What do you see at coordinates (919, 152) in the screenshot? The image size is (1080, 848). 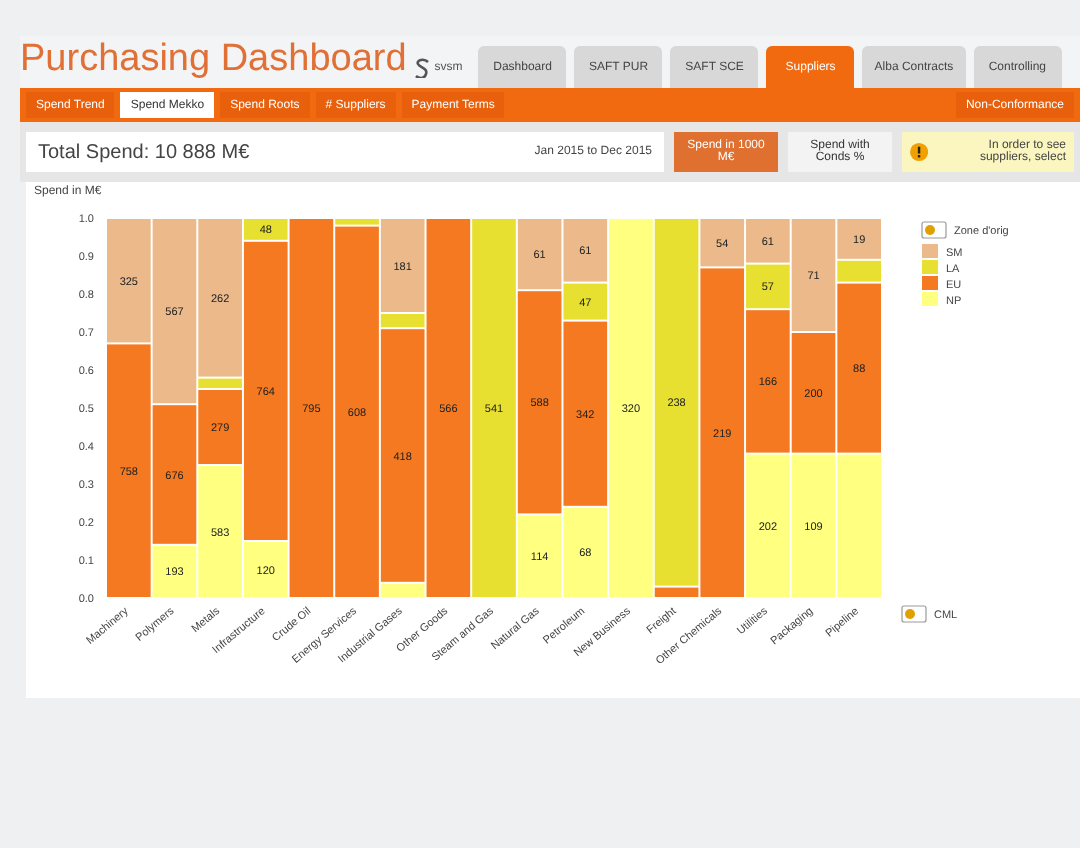 I see `warning-icon` at bounding box center [919, 152].